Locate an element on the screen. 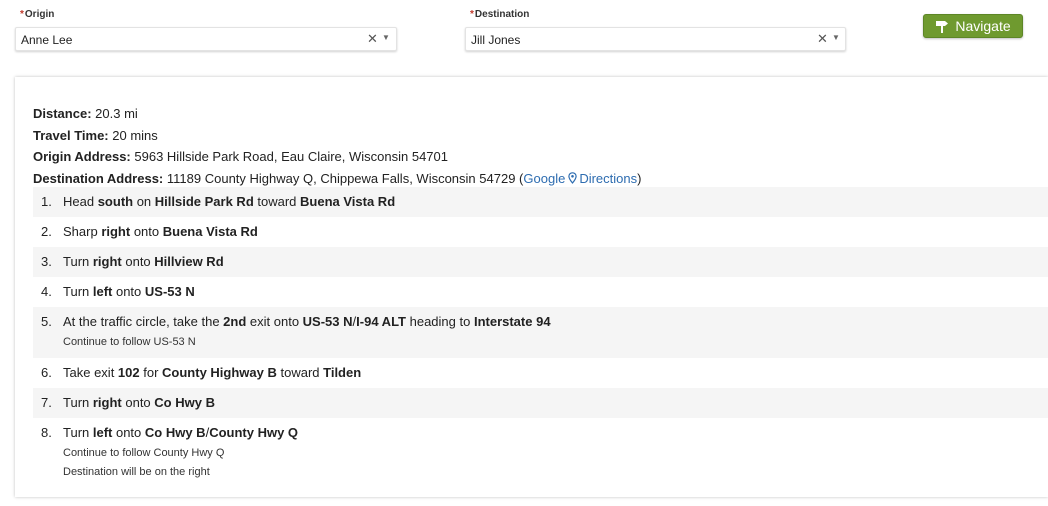 This screenshot has width=1048, height=506. step-instruction-text: Head is located at coordinates (80, 201).